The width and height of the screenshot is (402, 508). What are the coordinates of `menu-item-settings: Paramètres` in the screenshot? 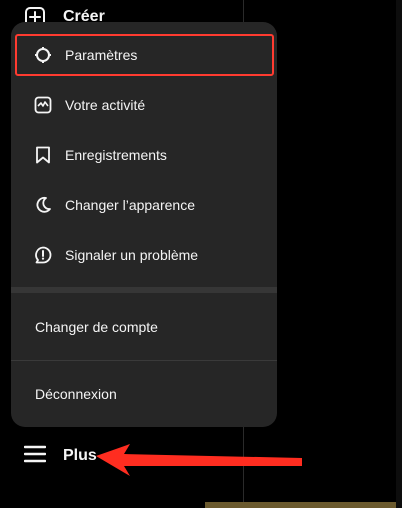 It's located at (144, 55).